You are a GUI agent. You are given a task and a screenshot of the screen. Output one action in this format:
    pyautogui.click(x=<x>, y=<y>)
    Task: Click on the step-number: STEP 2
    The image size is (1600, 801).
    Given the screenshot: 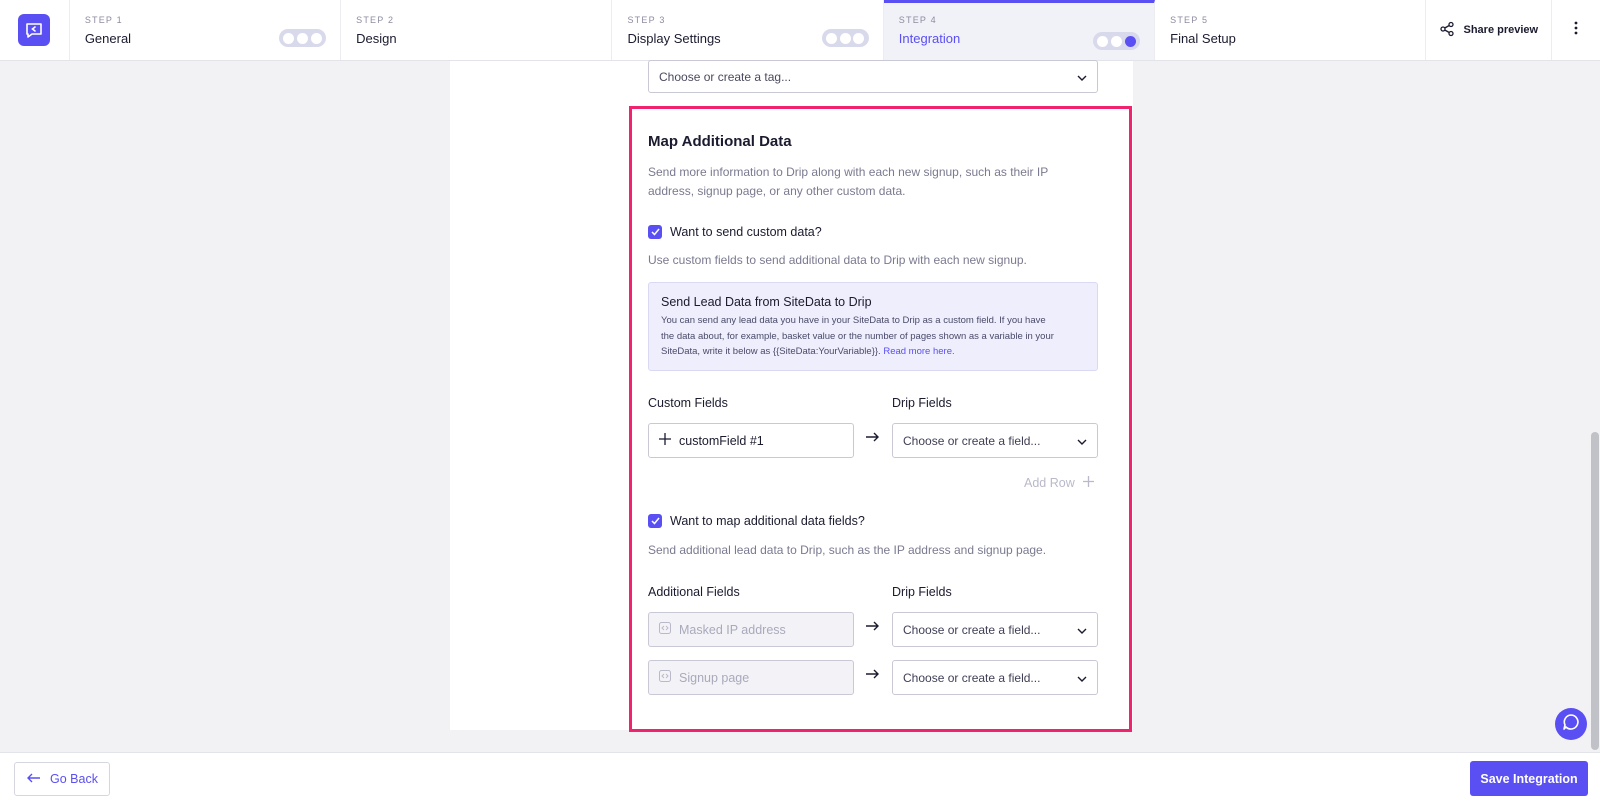 What is the action you would take?
    pyautogui.click(x=375, y=20)
    